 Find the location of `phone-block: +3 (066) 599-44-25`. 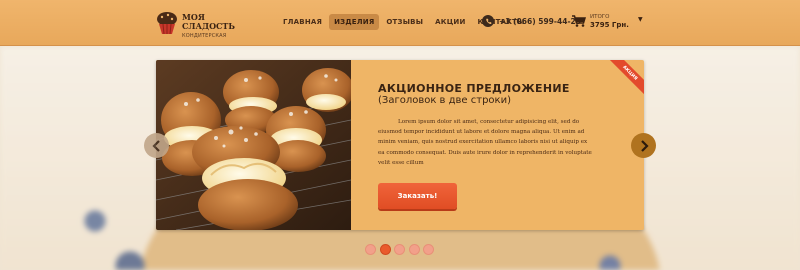

phone-block: +3 (066) 599-44-25 is located at coordinates (531, 21).